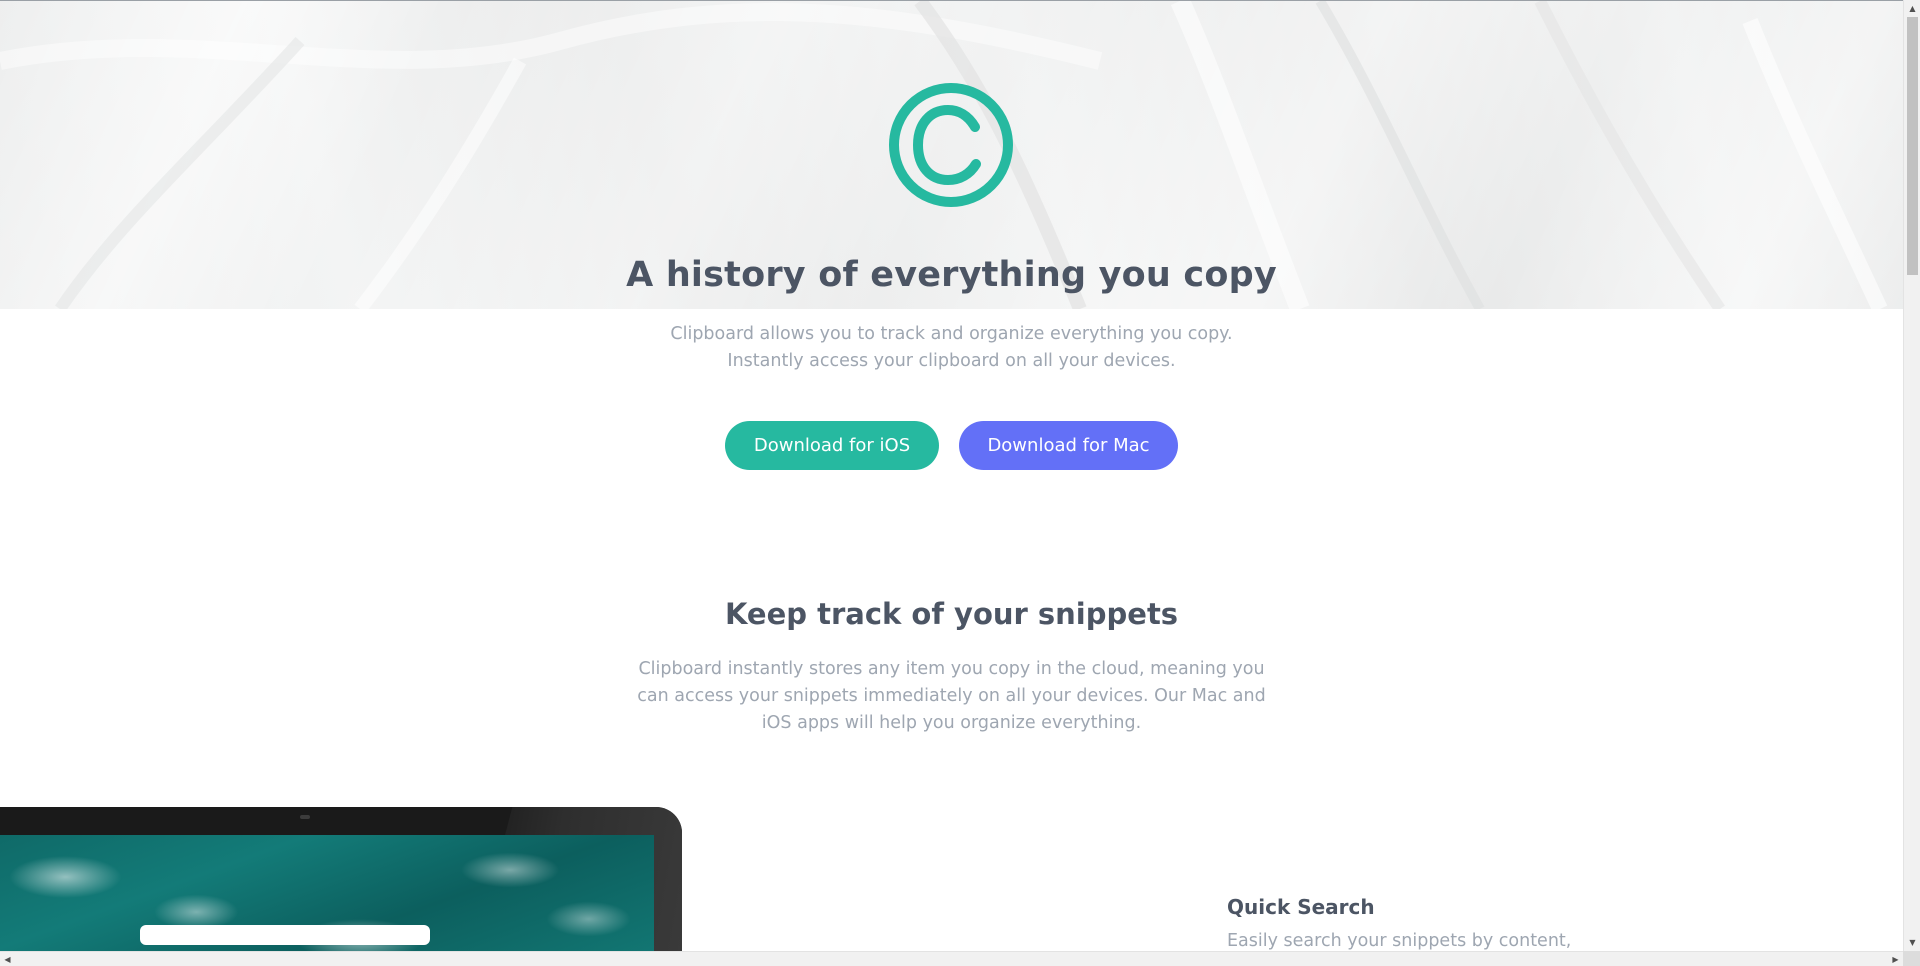 The width and height of the screenshot is (1920, 966). What do you see at coordinates (305, 817) in the screenshot?
I see `laptop-camera` at bounding box center [305, 817].